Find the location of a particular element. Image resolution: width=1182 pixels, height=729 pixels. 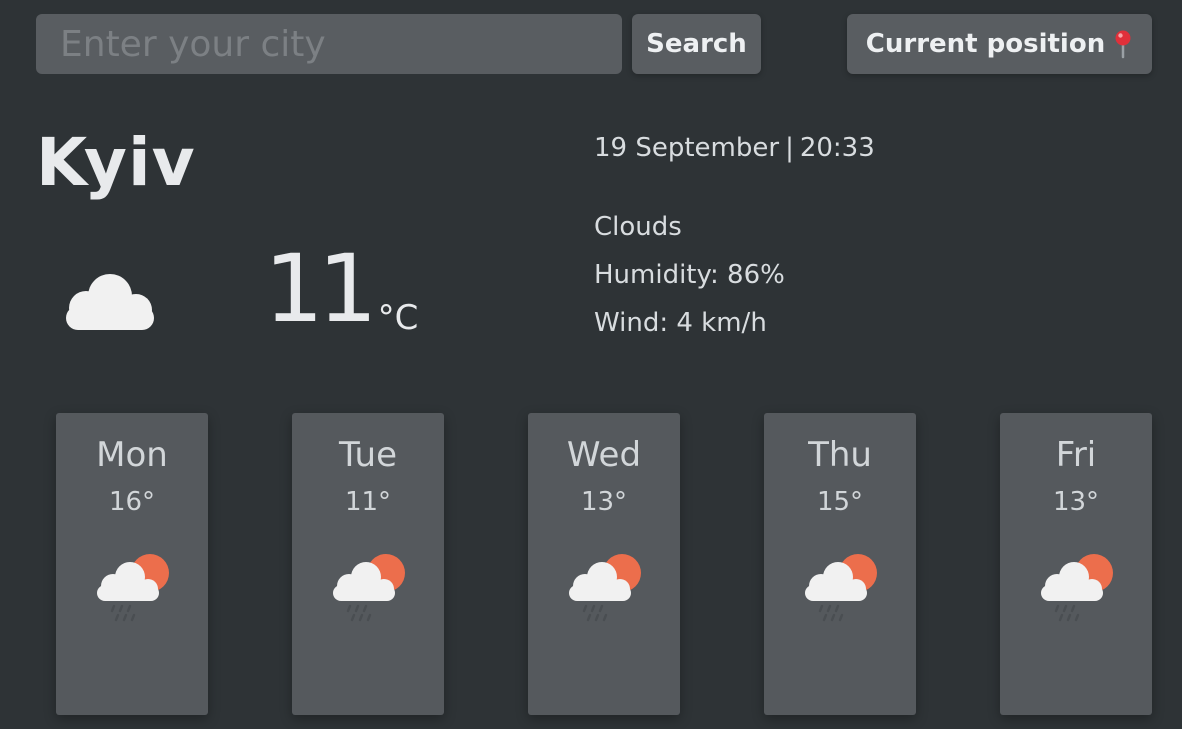

forecast-temp: 11° is located at coordinates (368, 502).